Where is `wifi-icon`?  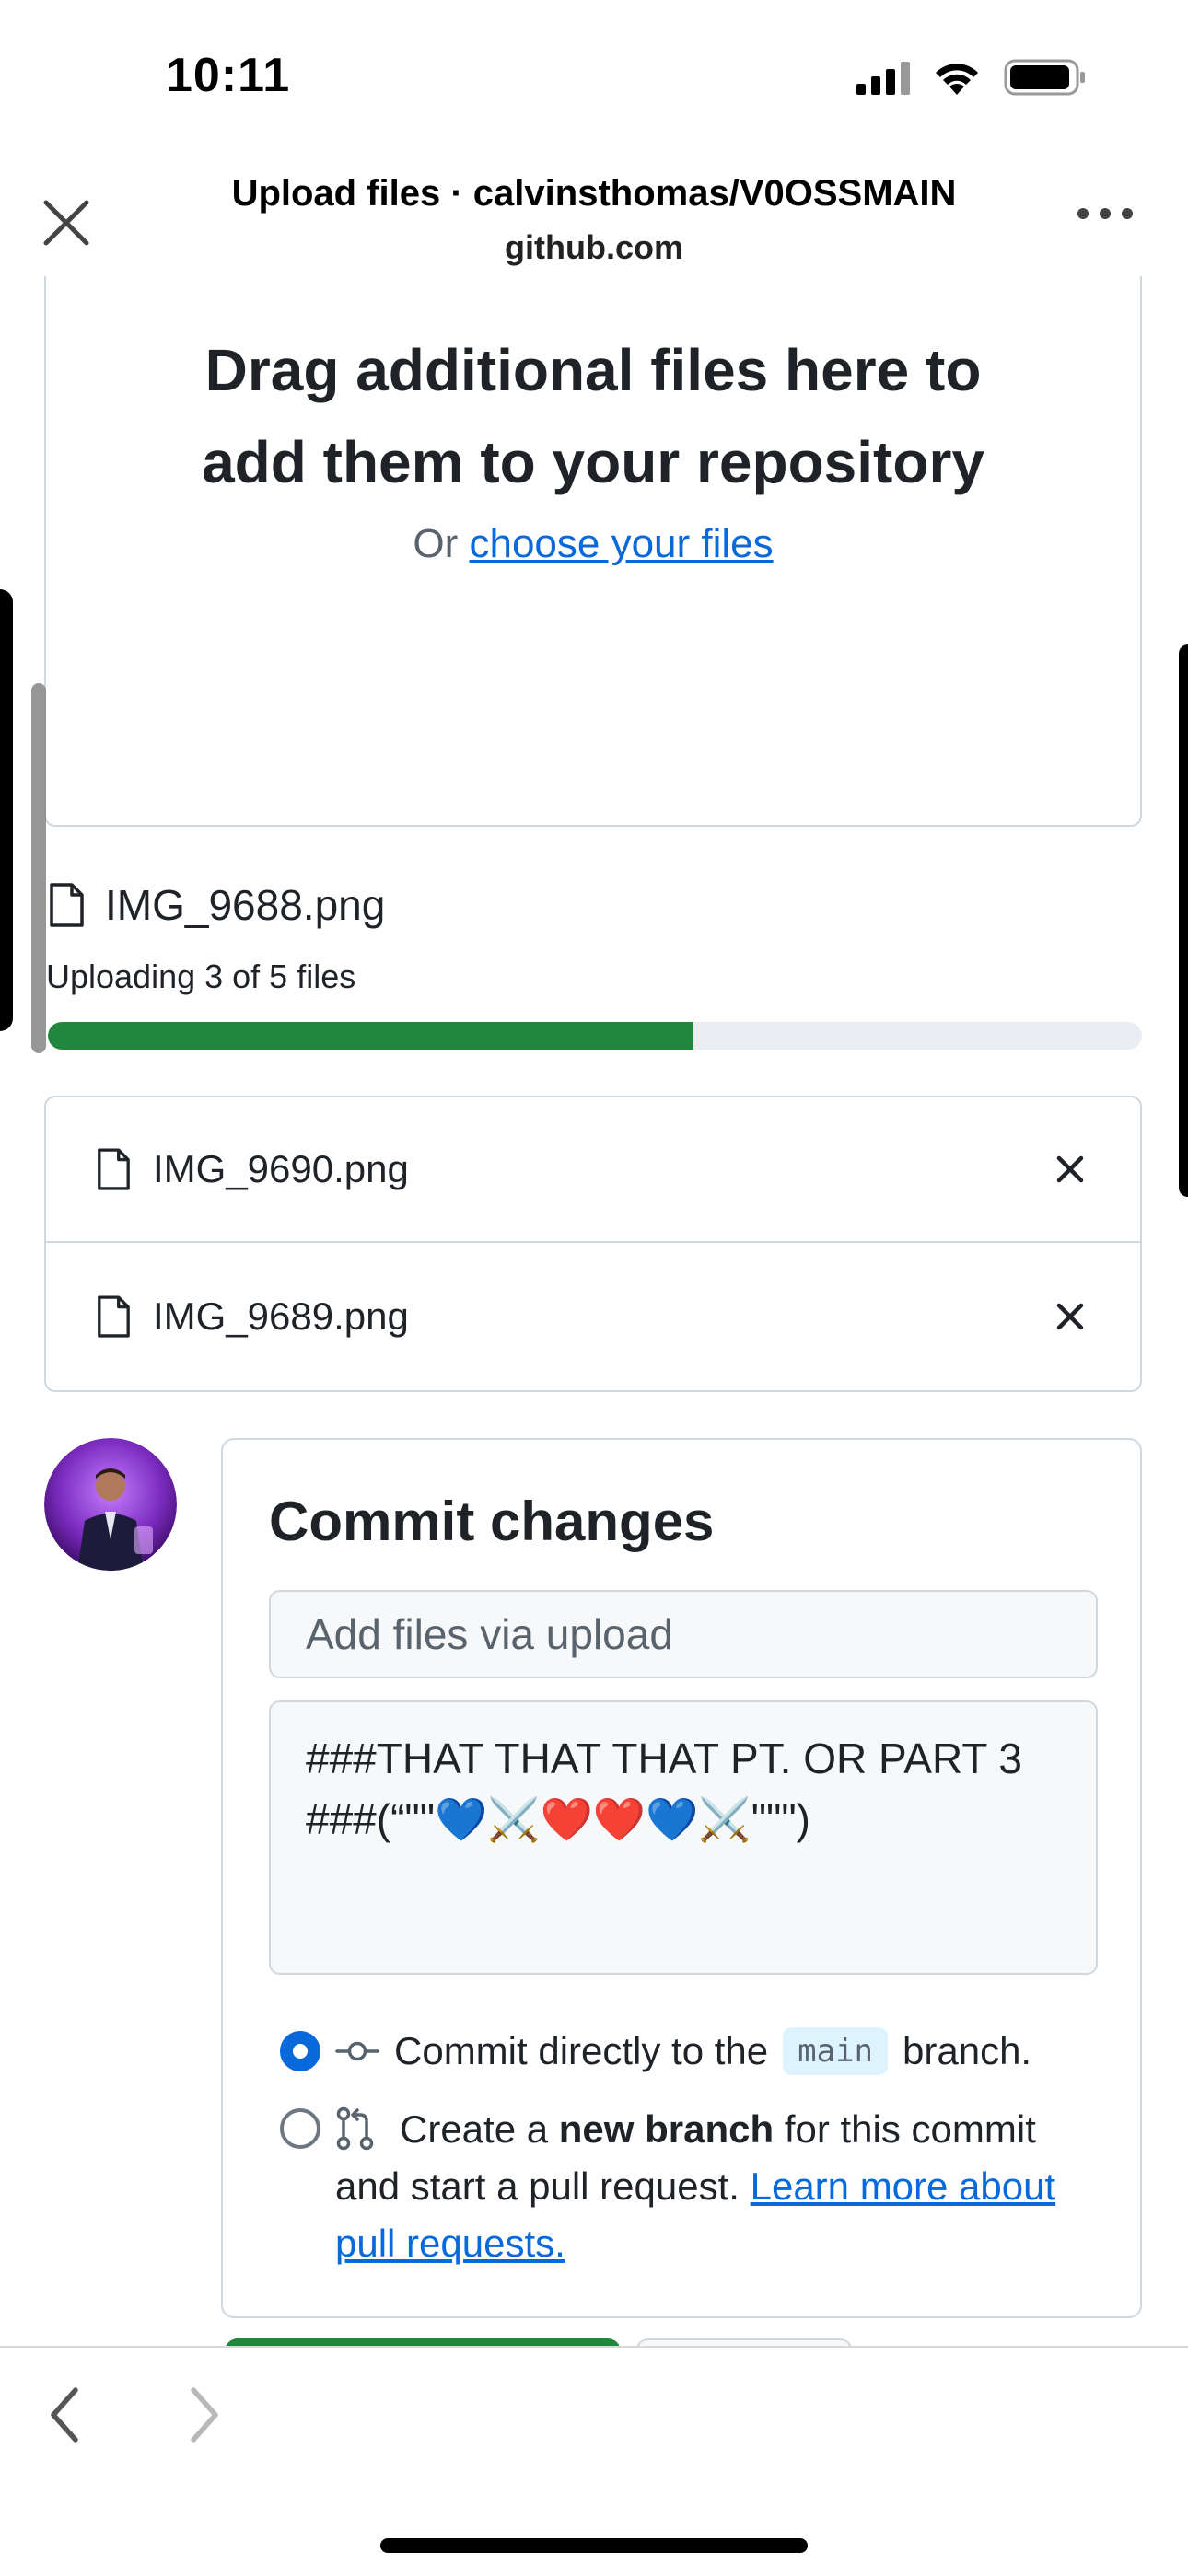
wifi-icon is located at coordinates (957, 79).